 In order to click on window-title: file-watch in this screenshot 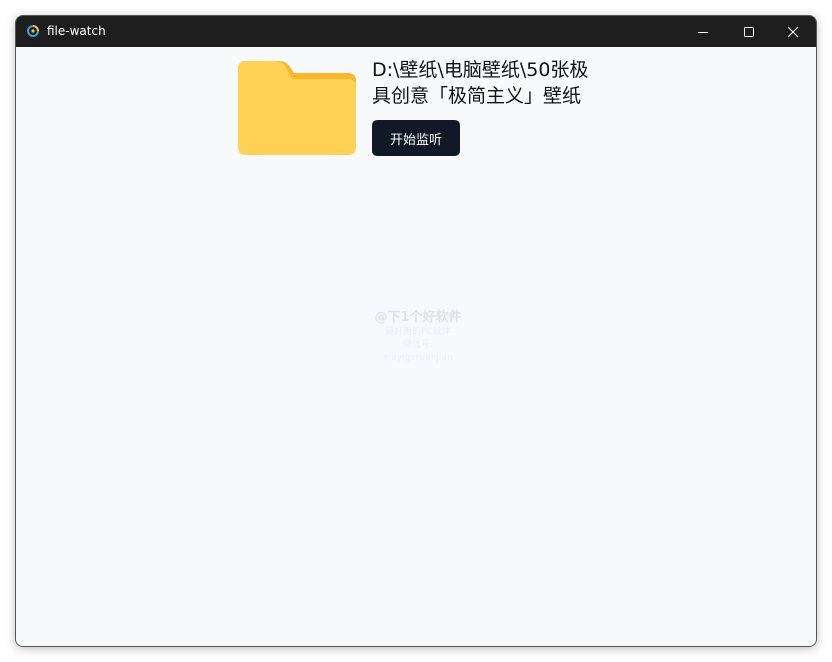, I will do `click(76, 31)`.